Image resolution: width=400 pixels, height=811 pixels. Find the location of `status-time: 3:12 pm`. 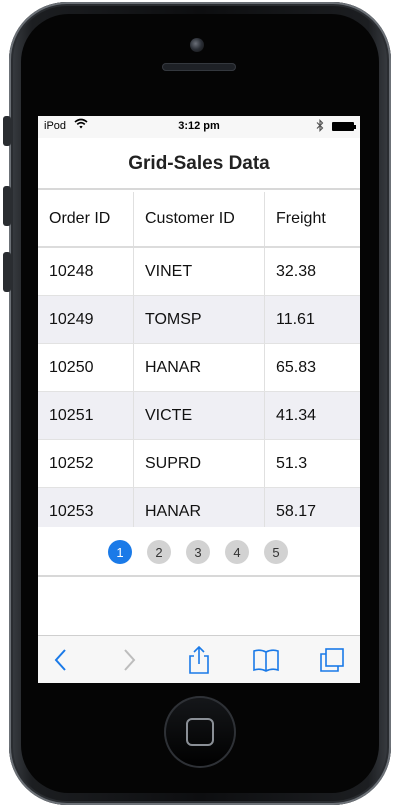

status-time: 3:12 pm is located at coordinates (199, 126).